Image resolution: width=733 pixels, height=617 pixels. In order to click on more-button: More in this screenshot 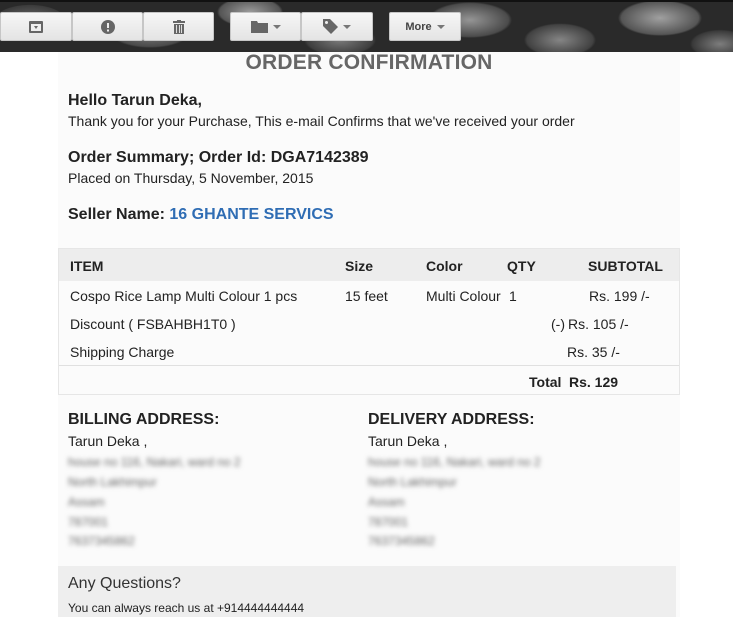, I will do `click(425, 26)`.